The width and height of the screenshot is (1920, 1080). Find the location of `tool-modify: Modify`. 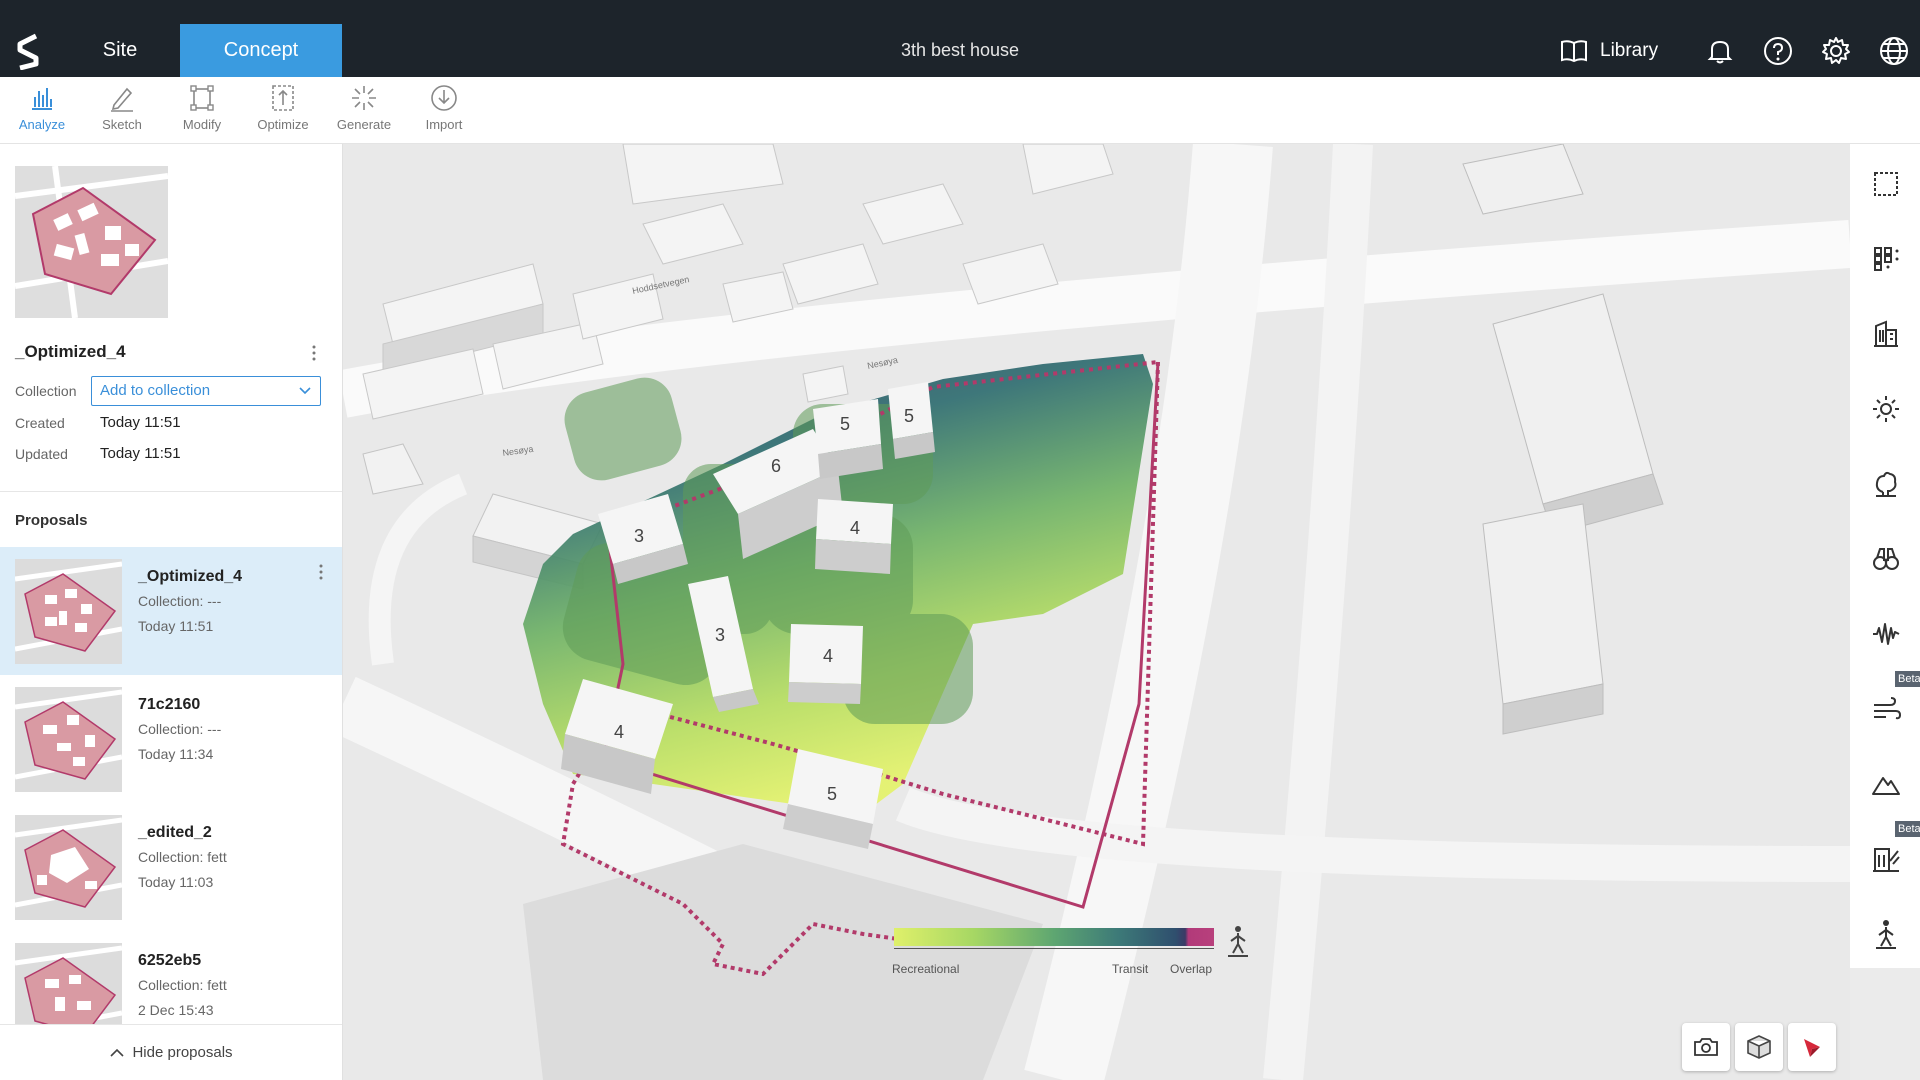

tool-modify: Modify is located at coordinates (202, 112).